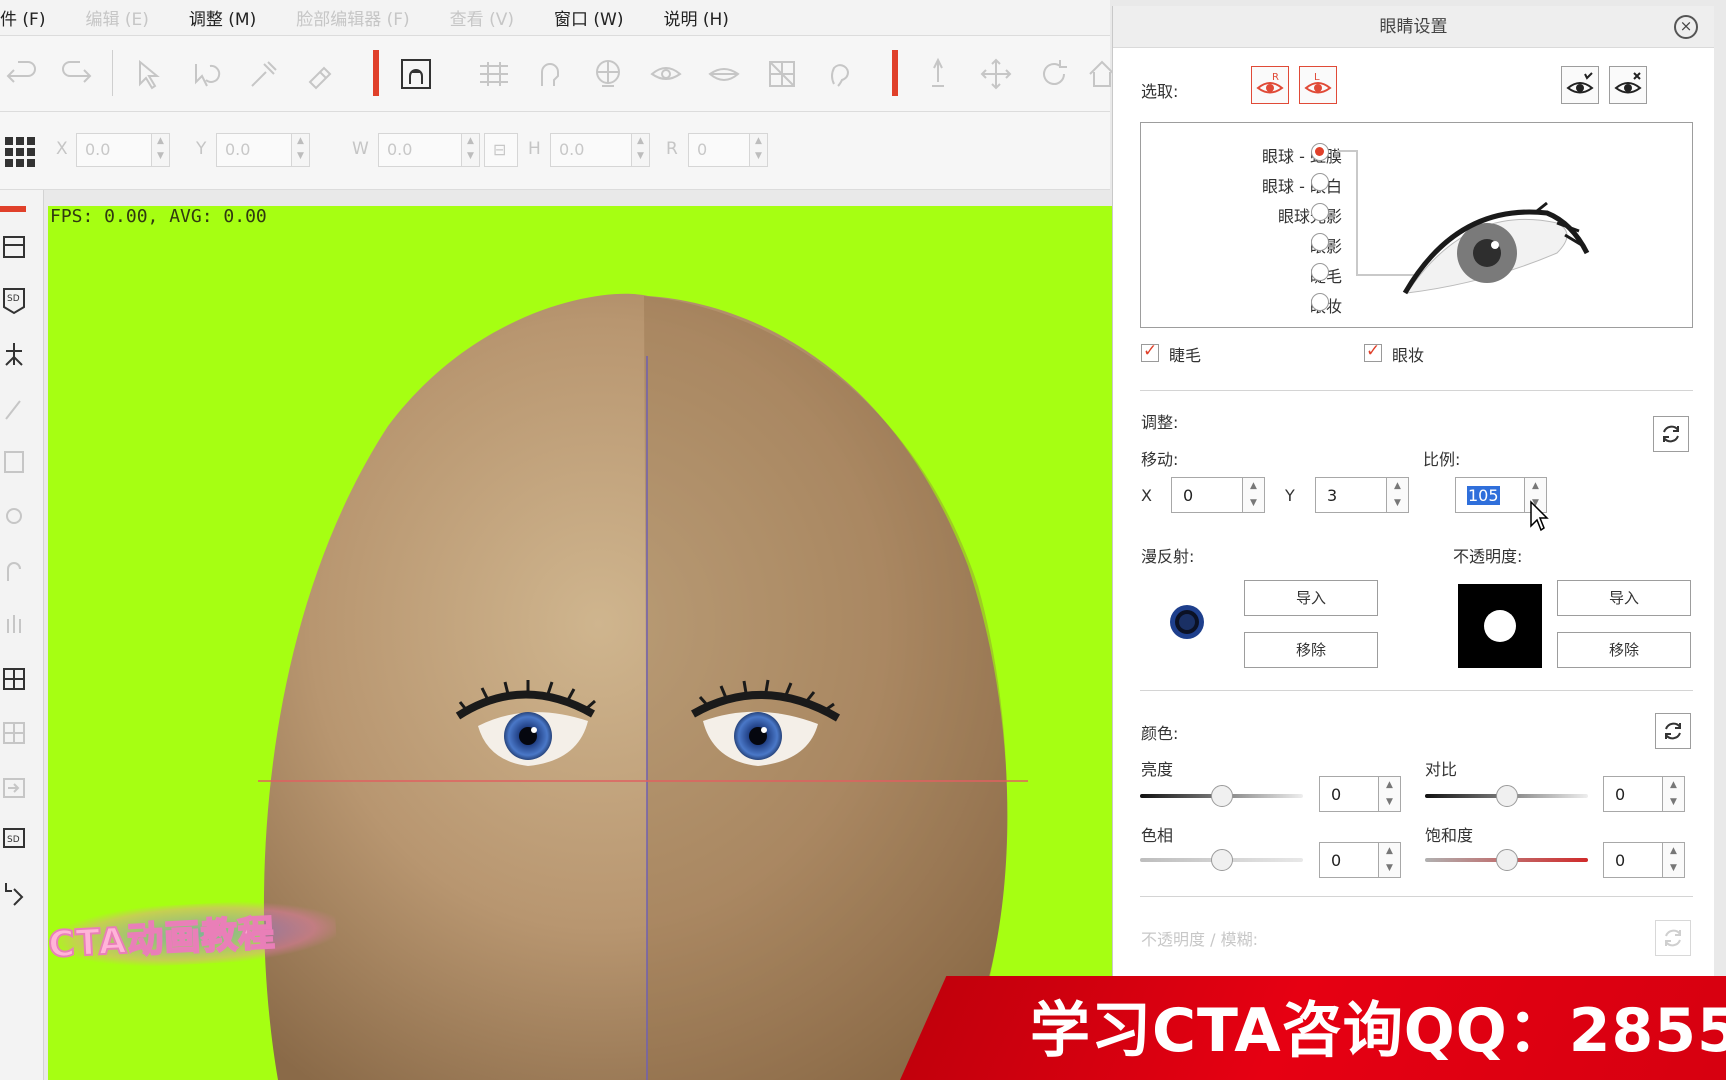  Describe the element at coordinates (1320, 242) in the screenshot. I see `layer-eyeshadow-radio` at that location.